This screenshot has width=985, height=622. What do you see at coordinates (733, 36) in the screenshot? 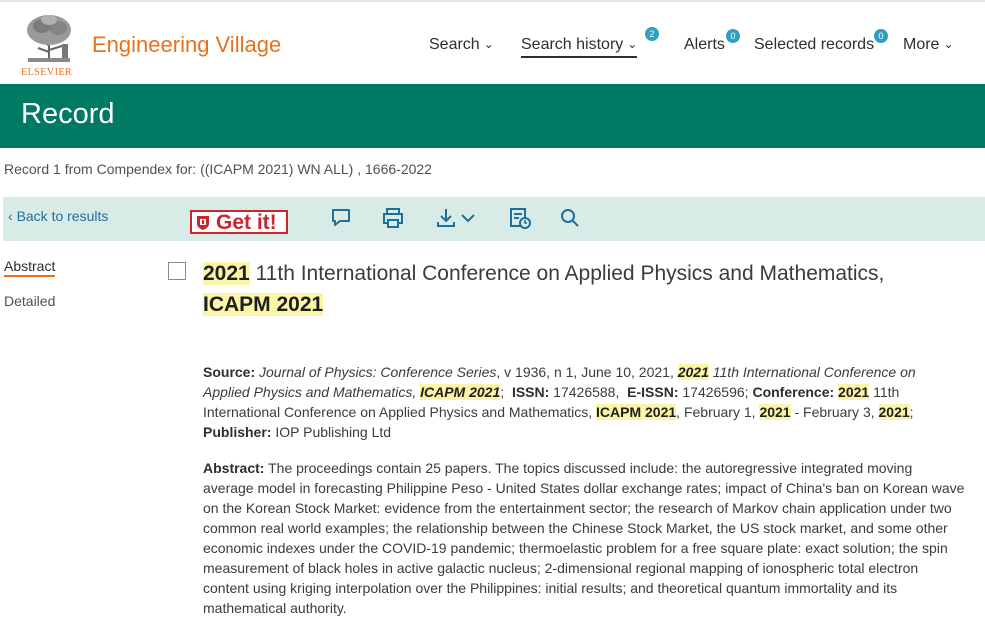
I see `alerts-badge: 0` at bounding box center [733, 36].